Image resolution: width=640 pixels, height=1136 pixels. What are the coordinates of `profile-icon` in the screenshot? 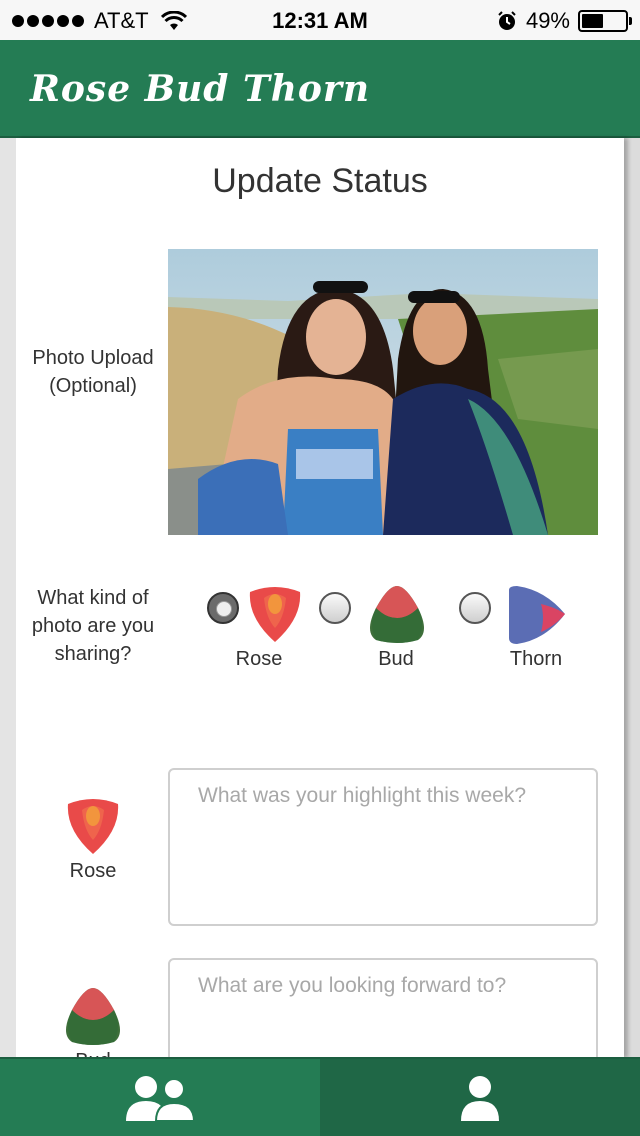 It's located at (480, 1098).